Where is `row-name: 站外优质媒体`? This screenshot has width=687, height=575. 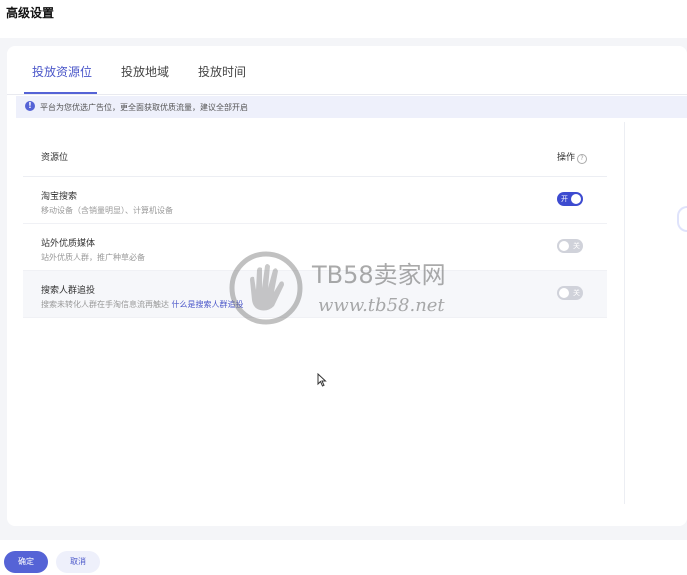 row-name: 站外优质媒体 is located at coordinates (68, 244).